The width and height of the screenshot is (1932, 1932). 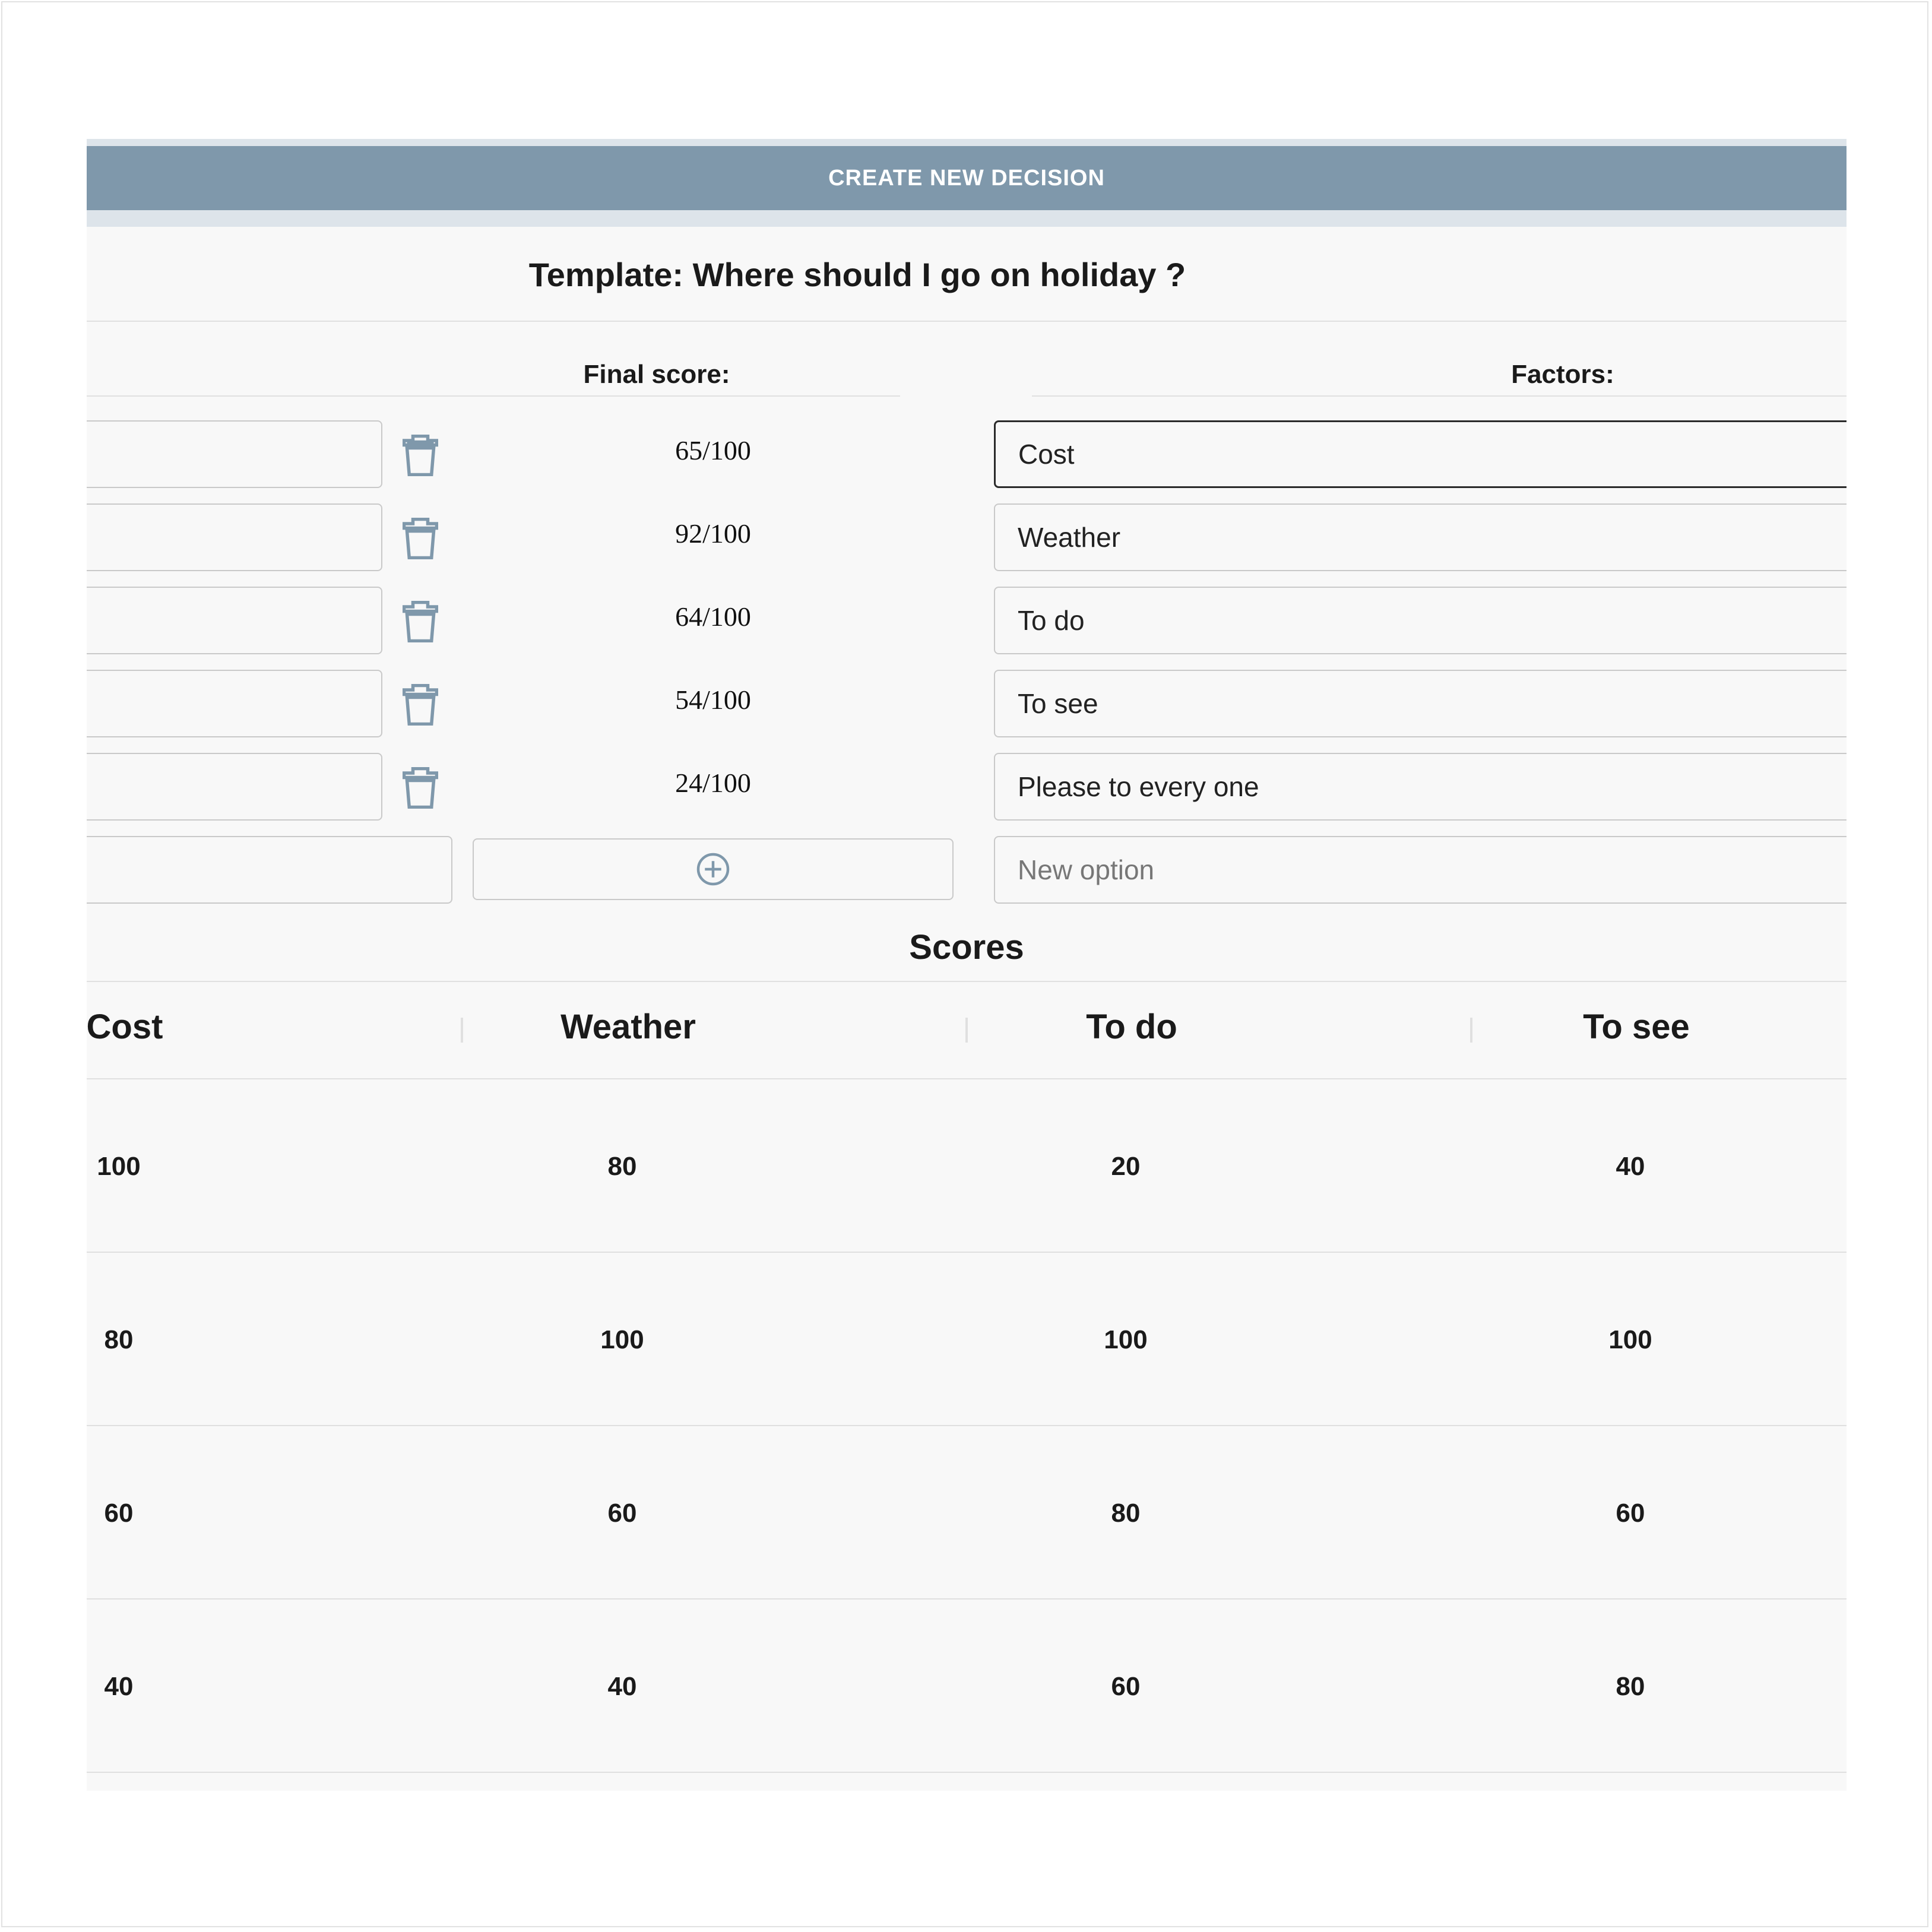 I want to click on header-band: CREATE NEW DECISION, so click(x=967, y=183).